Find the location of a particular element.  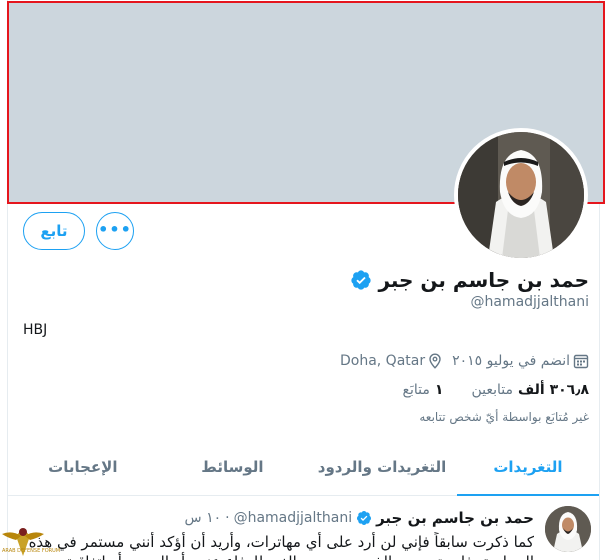

more-icon: ••• is located at coordinates (115, 229).